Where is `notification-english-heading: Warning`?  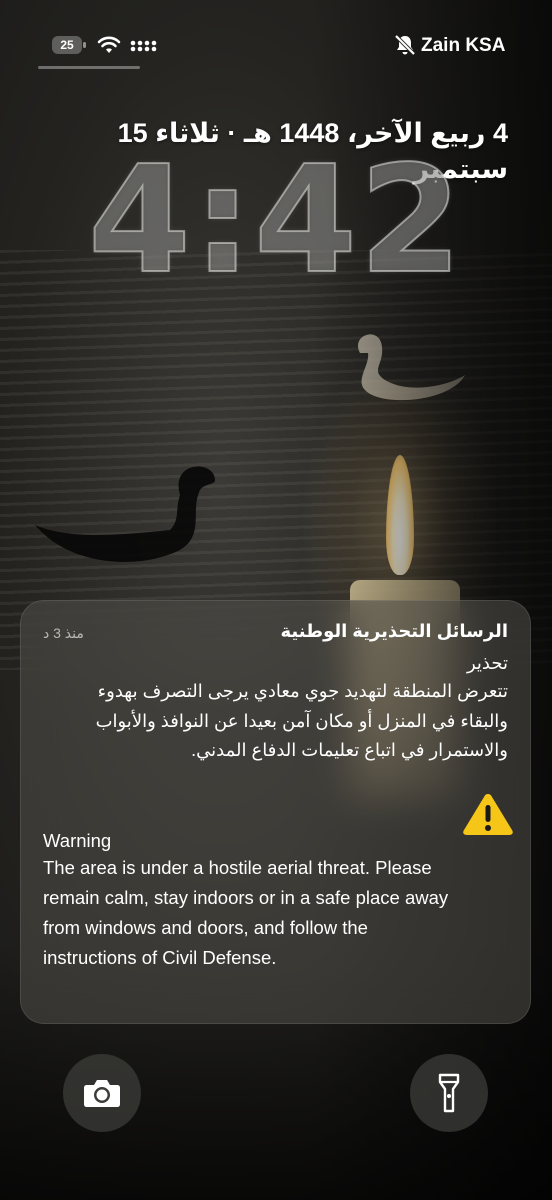
notification-english-heading: Warning is located at coordinates (77, 840).